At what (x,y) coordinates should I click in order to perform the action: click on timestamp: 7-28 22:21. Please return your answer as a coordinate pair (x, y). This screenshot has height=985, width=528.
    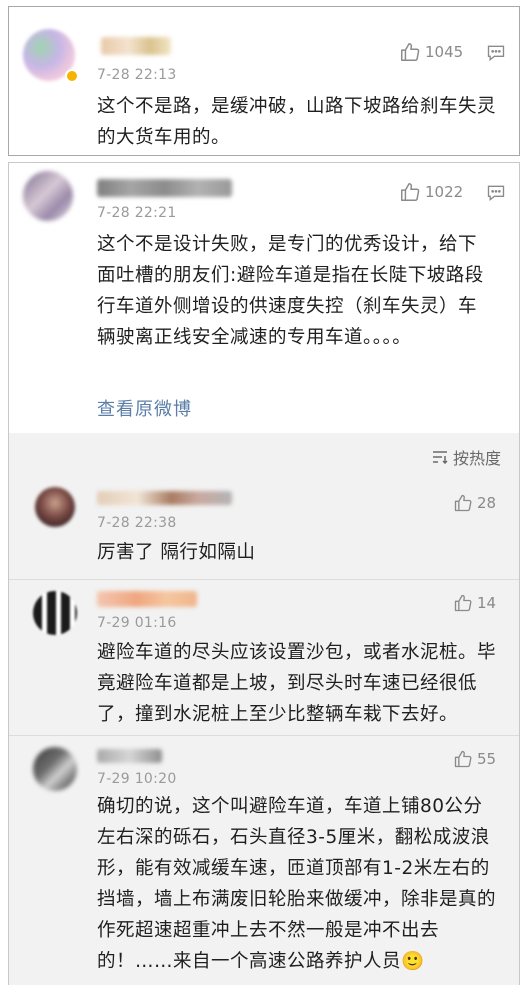
    Looking at the image, I should click on (137, 213).